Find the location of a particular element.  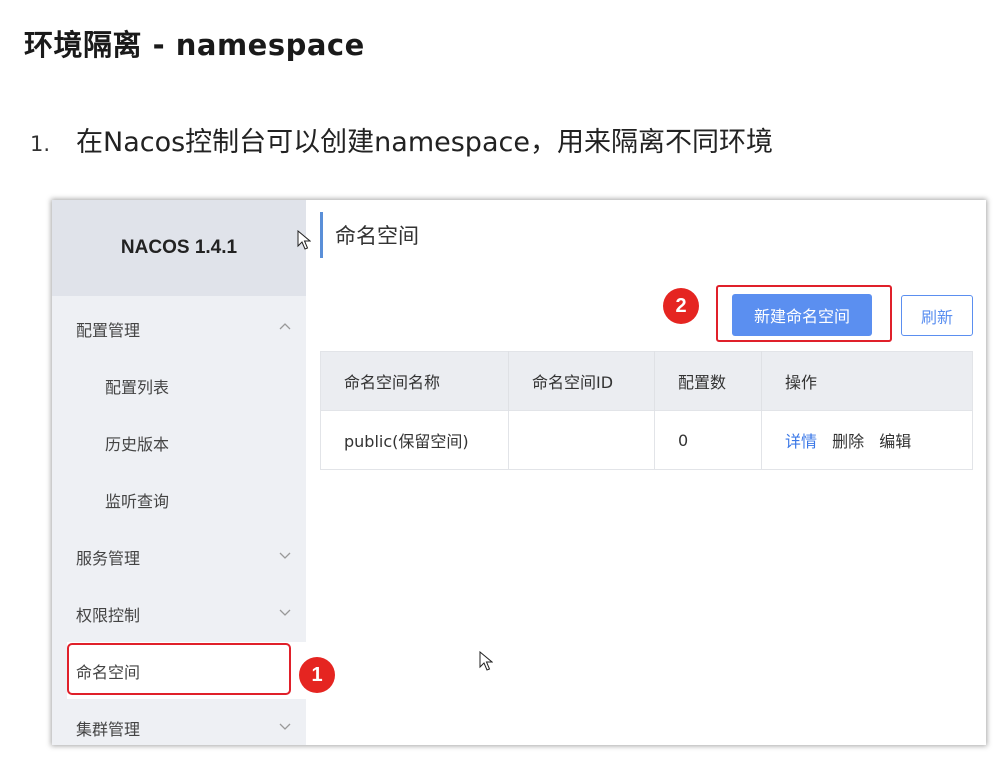

cell-namespace-name: public(保留空间) is located at coordinates (414, 440).